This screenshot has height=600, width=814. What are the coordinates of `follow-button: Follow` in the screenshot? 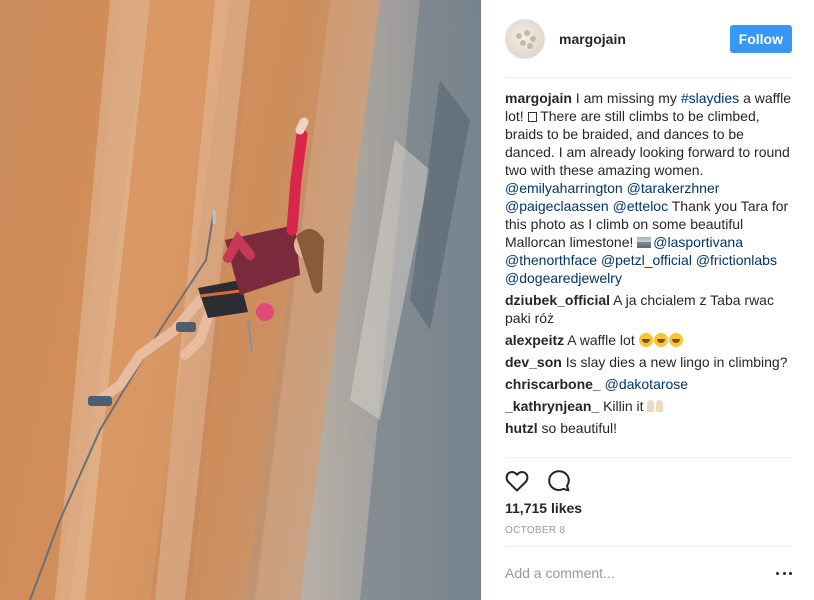 It's located at (760, 38).